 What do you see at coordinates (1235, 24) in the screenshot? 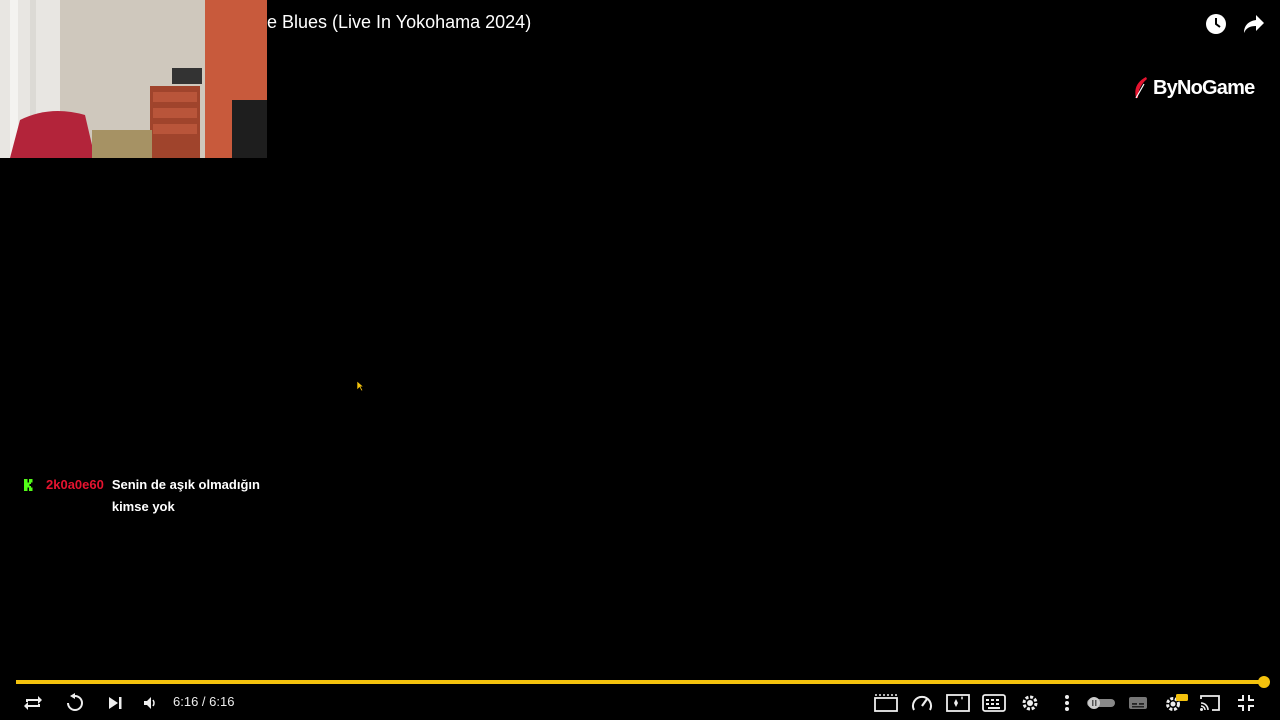
I see `top-right-actions` at bounding box center [1235, 24].